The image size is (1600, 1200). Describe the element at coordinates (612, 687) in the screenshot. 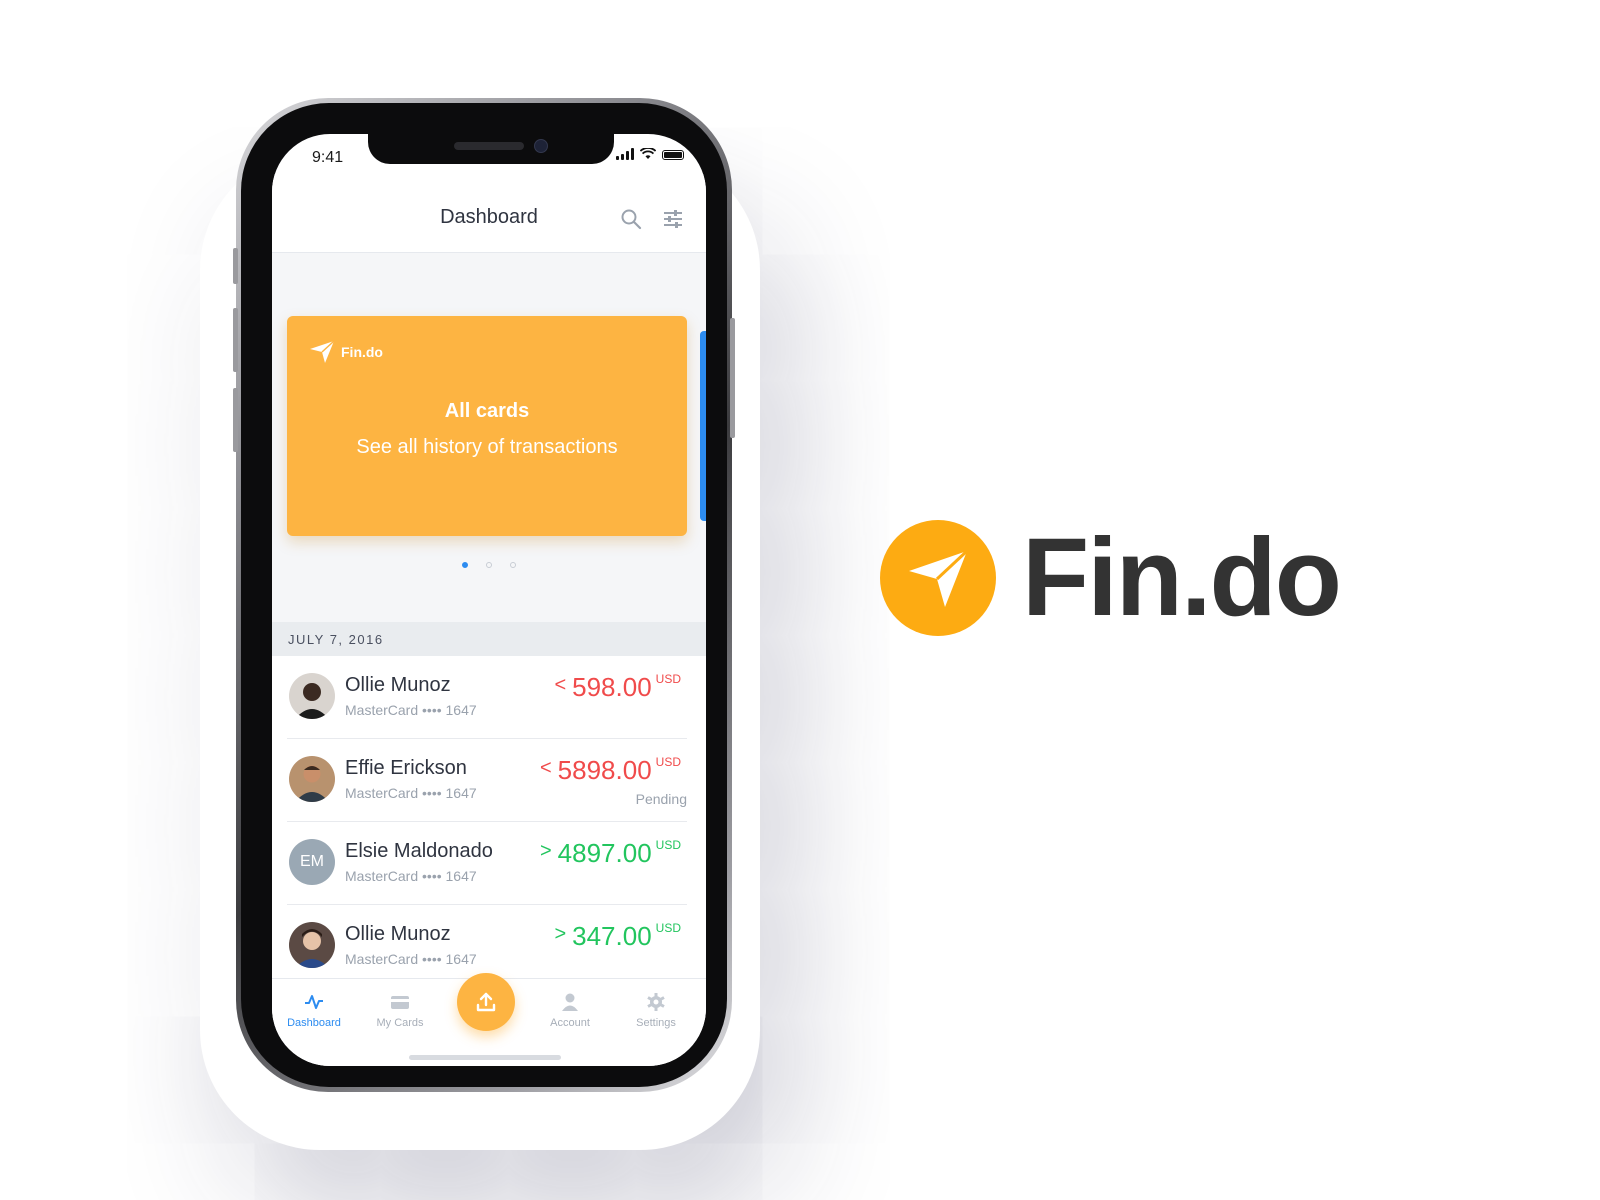

I see `amount-value: 598.00` at that location.